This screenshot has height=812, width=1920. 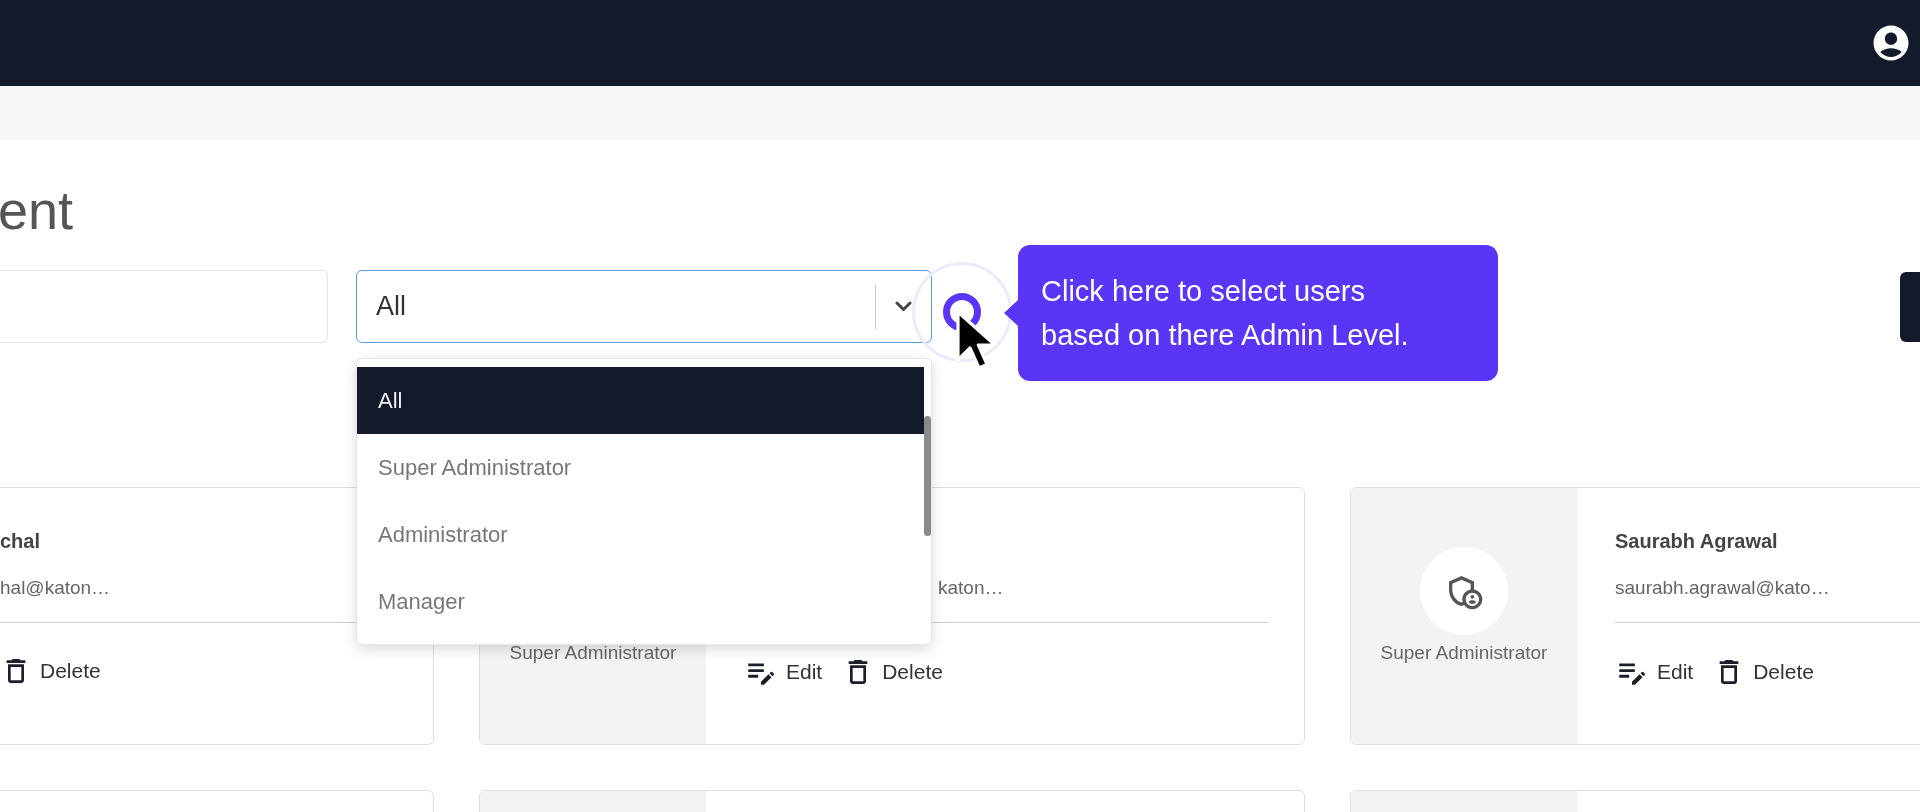 What do you see at coordinates (20, 541) in the screenshot?
I see `user-name: chal` at bounding box center [20, 541].